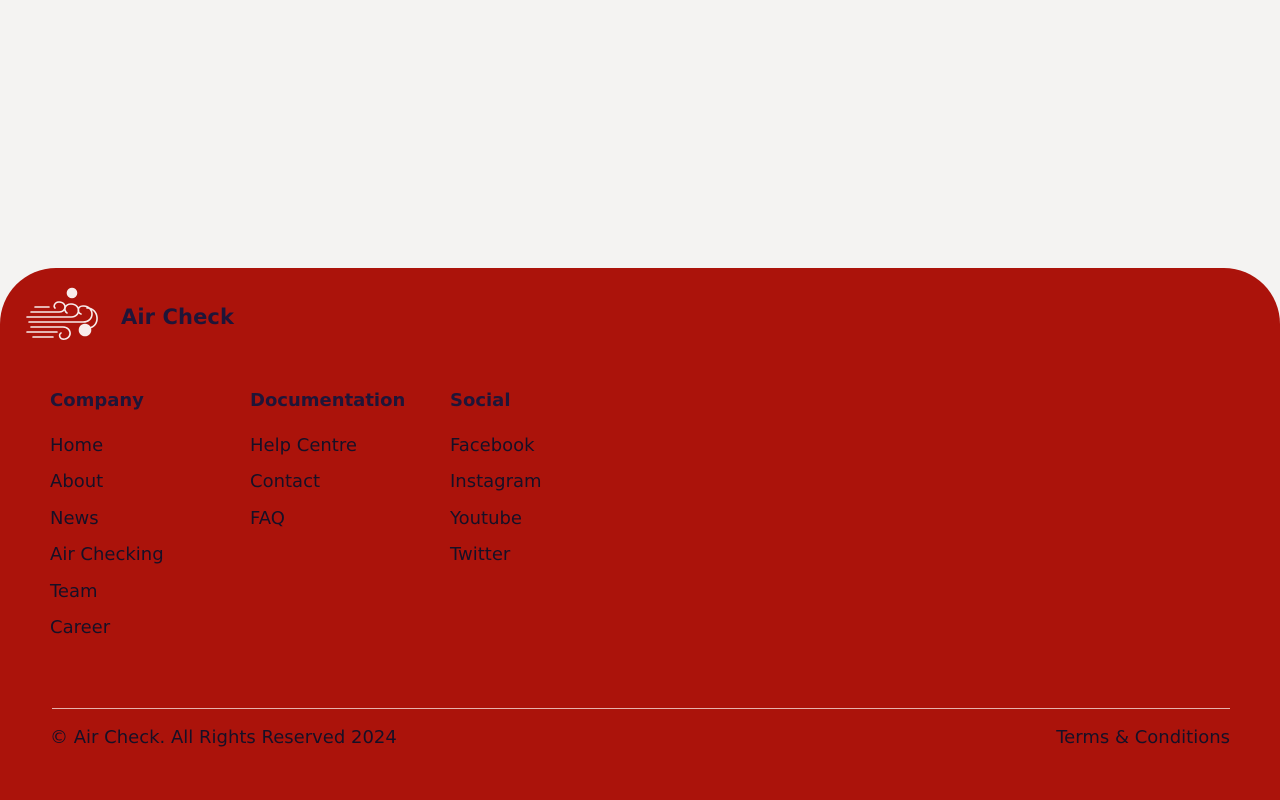  What do you see at coordinates (1143, 738) in the screenshot?
I see `terms-link: Terms & Conditions` at bounding box center [1143, 738].